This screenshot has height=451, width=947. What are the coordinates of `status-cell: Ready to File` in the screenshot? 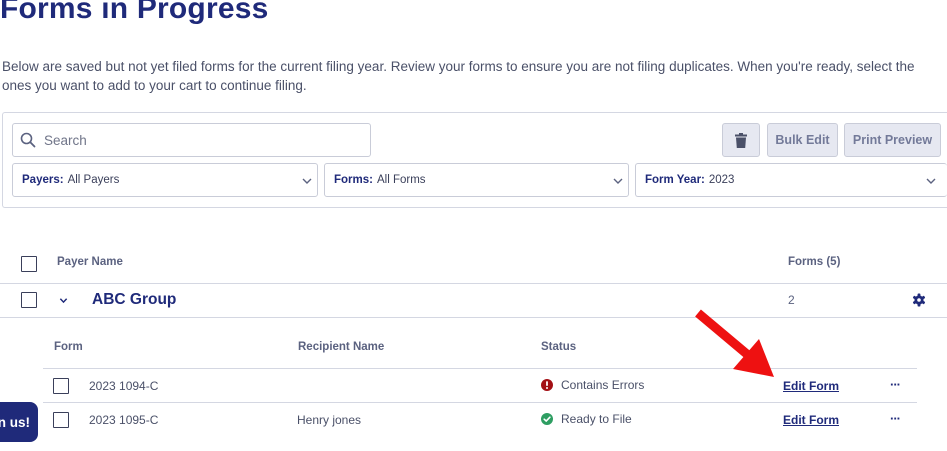 It's located at (586, 419).